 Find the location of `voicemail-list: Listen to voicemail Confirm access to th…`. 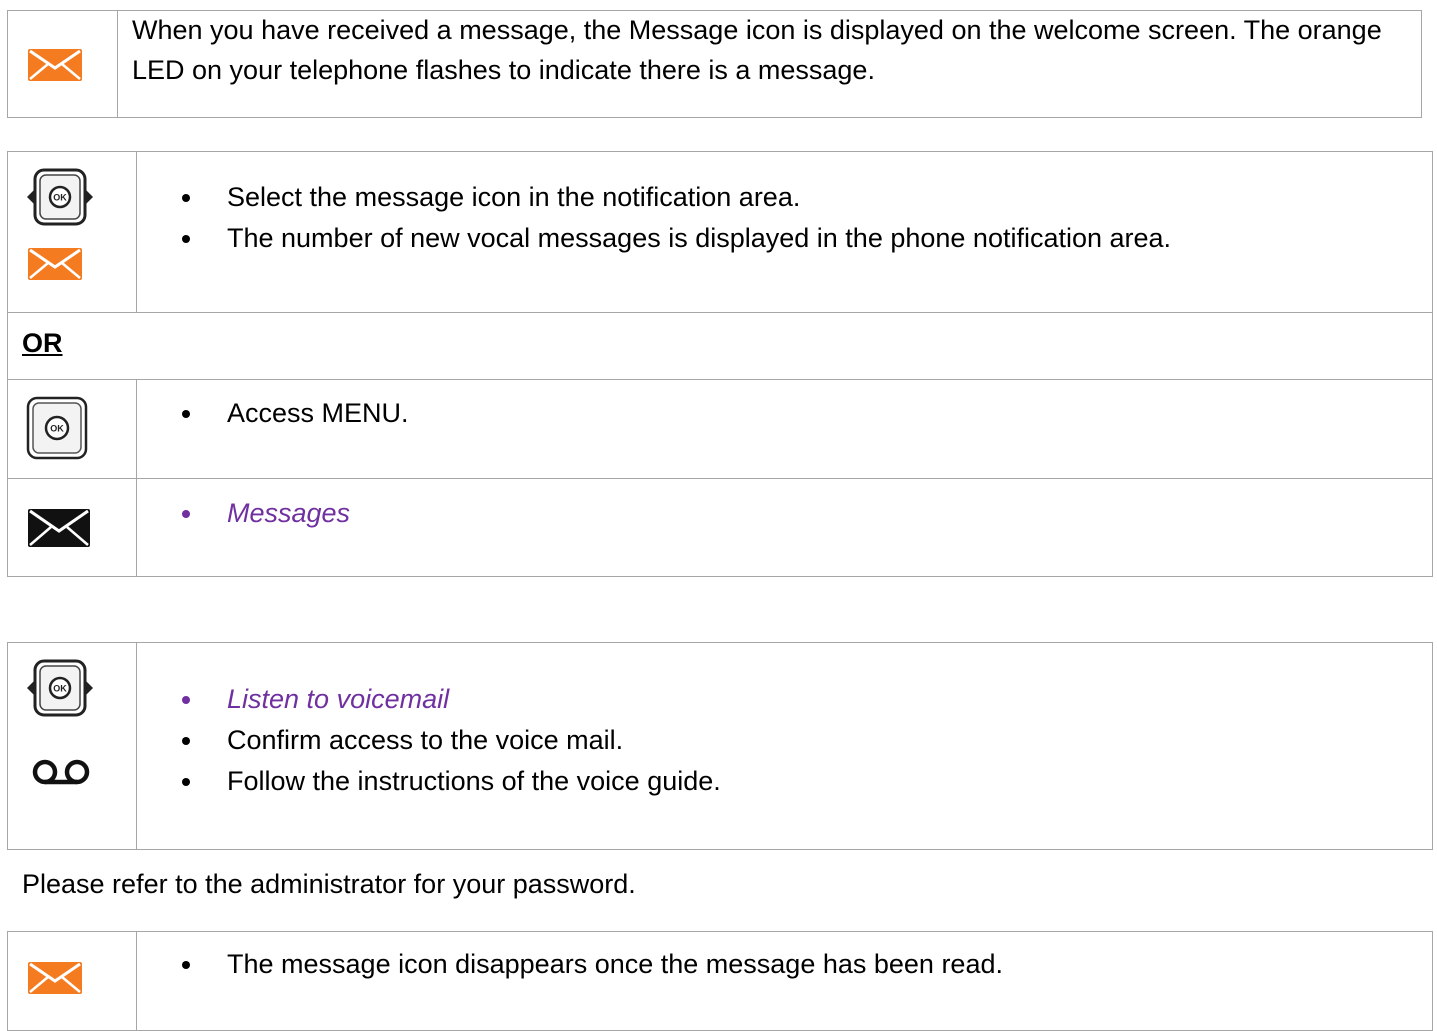

voicemail-list: Listen to voicemail Confirm access to th… is located at coordinates (784, 740).